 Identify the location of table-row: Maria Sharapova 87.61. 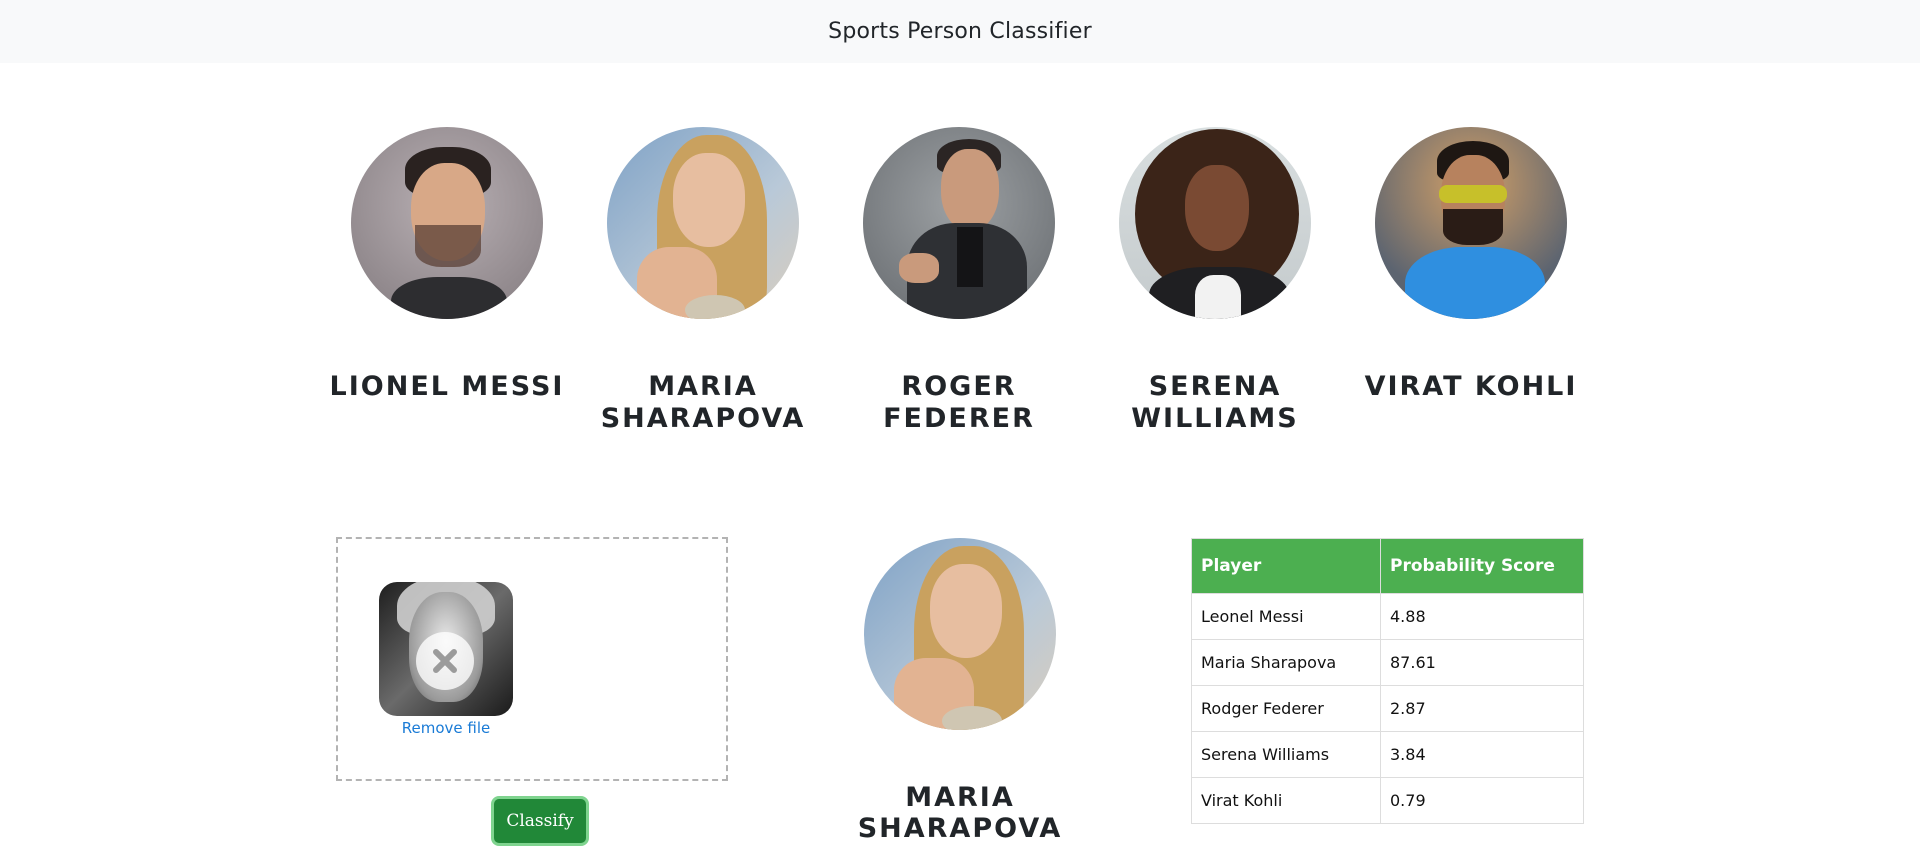
(1387, 662).